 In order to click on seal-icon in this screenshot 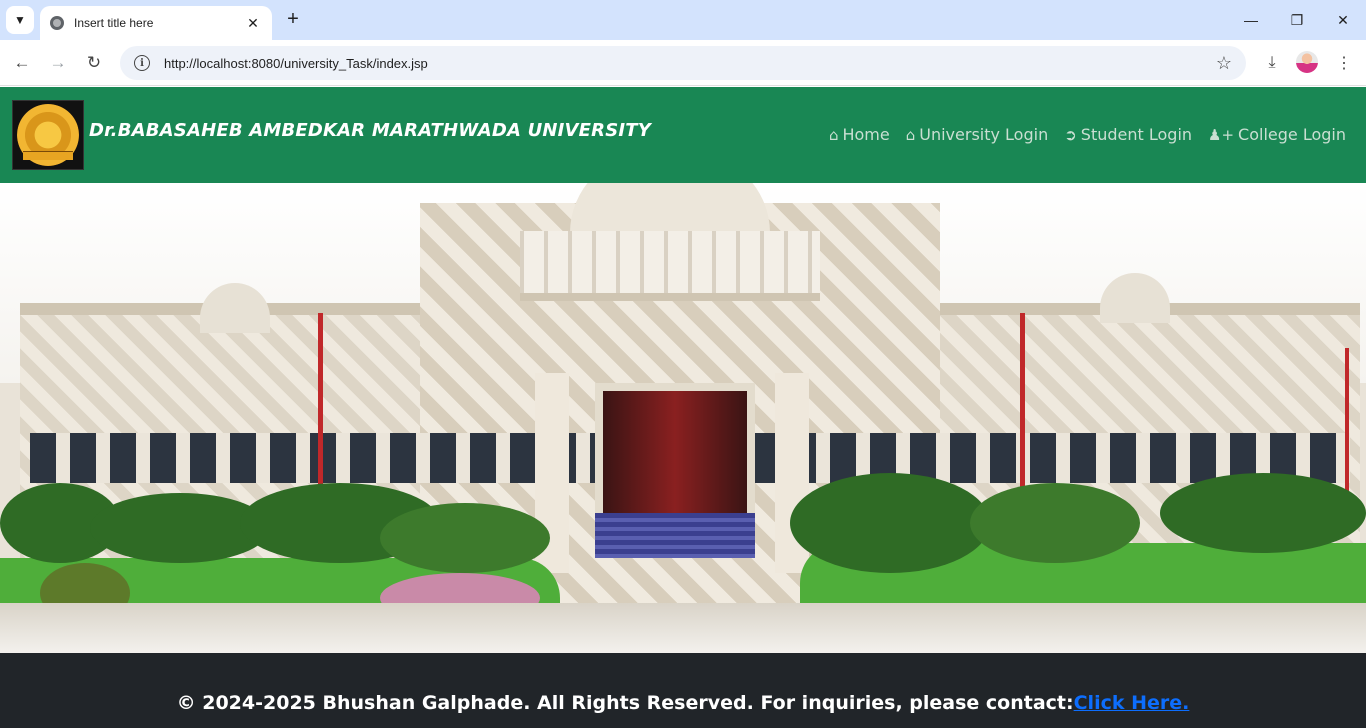, I will do `click(48, 135)`.